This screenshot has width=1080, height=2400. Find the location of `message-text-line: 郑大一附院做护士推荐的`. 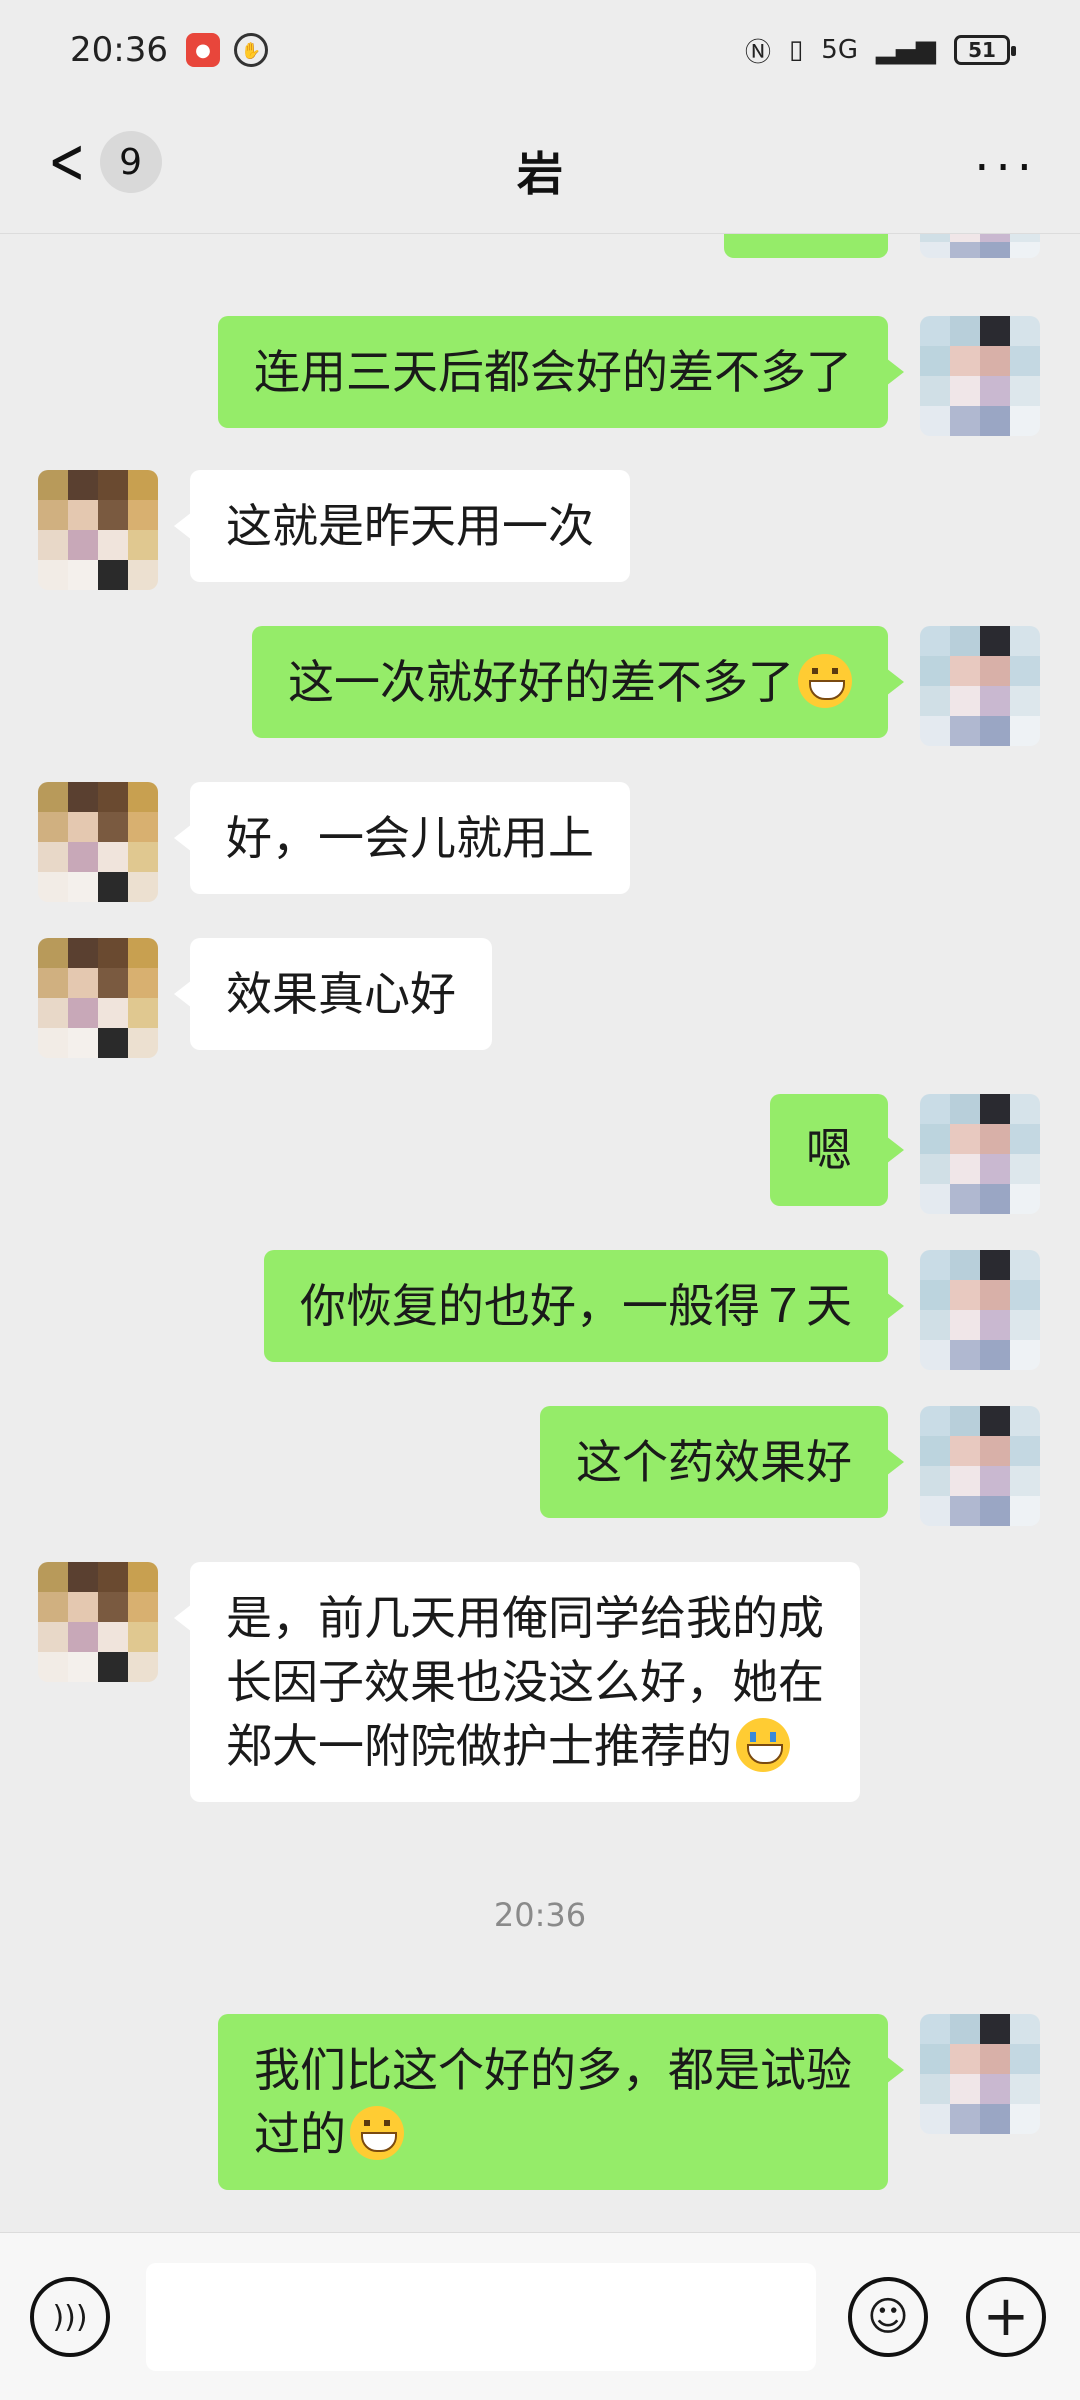

message-text-line: 郑大一附院做护士推荐的 is located at coordinates (479, 1746).